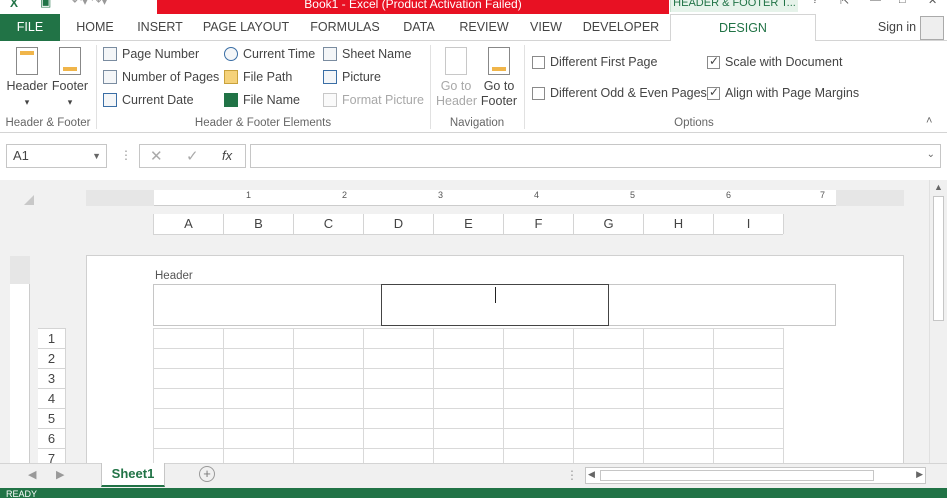  I want to click on enter-icon: ✓, so click(192, 156).